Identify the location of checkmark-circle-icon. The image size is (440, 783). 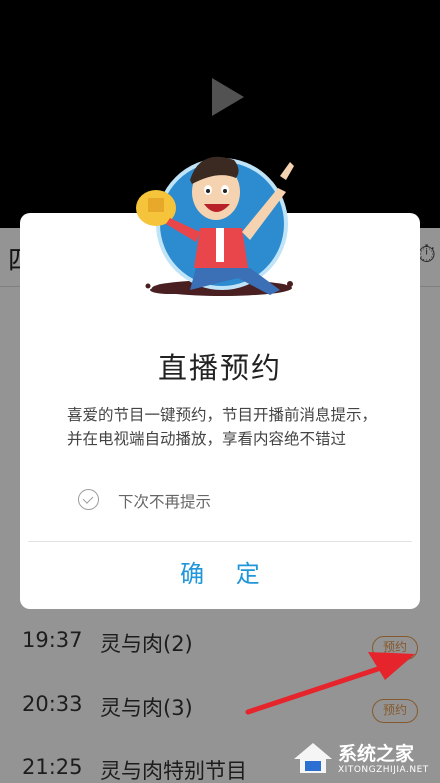
(88, 499).